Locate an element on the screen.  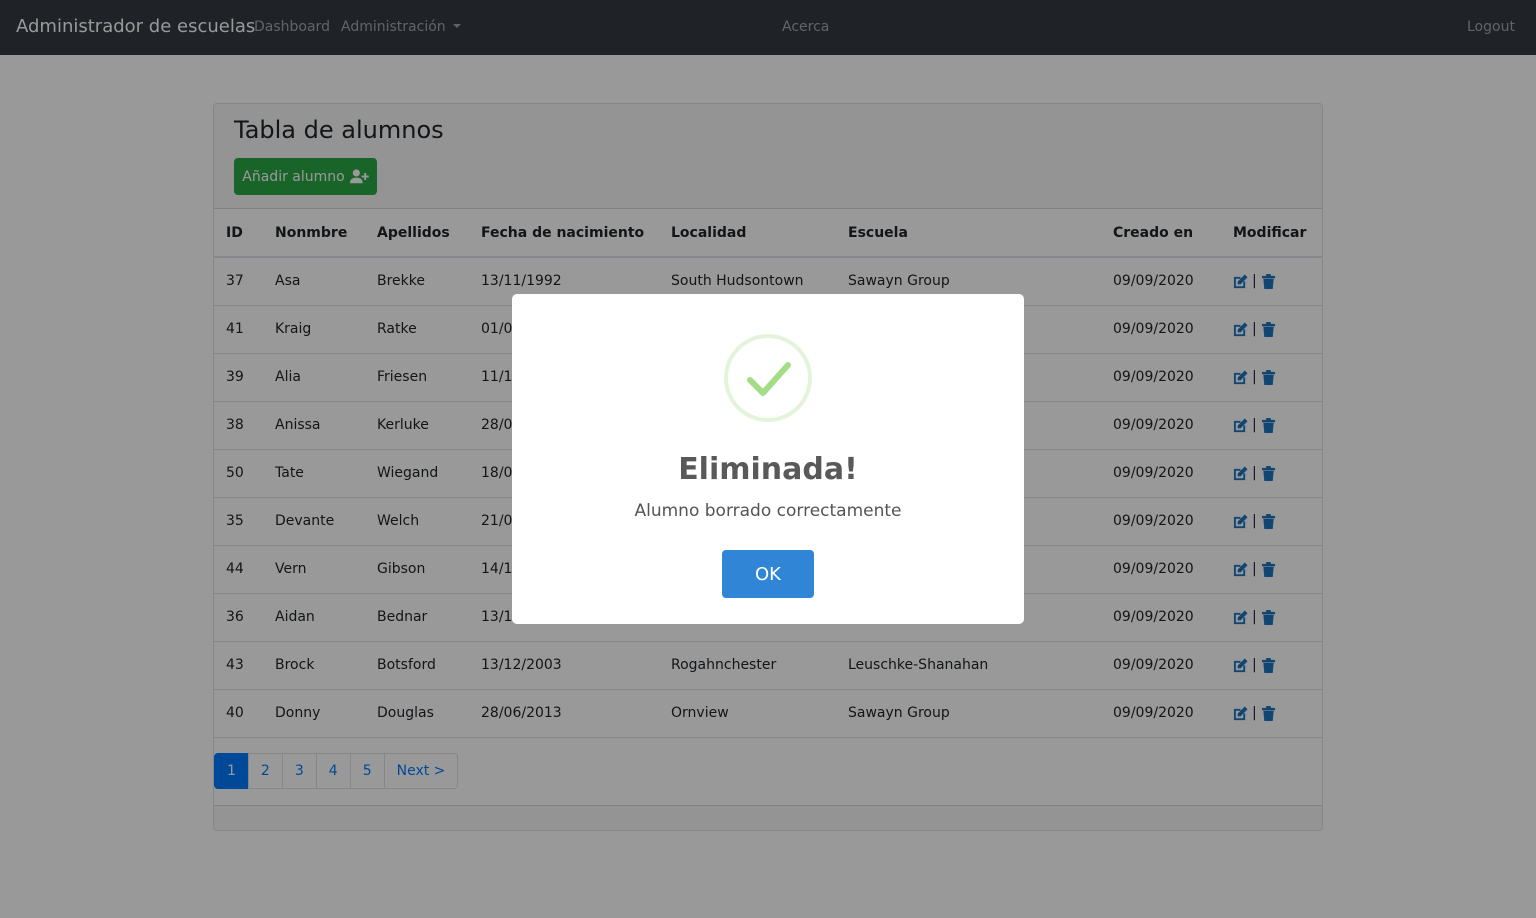
dialog-message: Alumno borrado correctamente is located at coordinates (768, 511).